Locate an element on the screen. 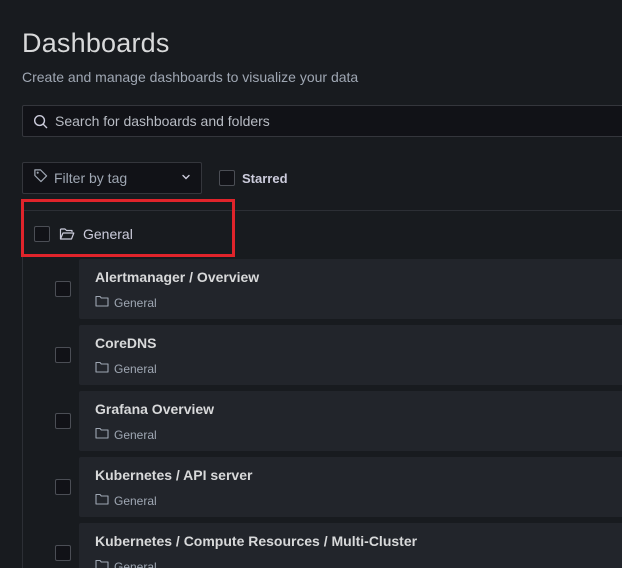  folder-checkbox is located at coordinates (42, 234).